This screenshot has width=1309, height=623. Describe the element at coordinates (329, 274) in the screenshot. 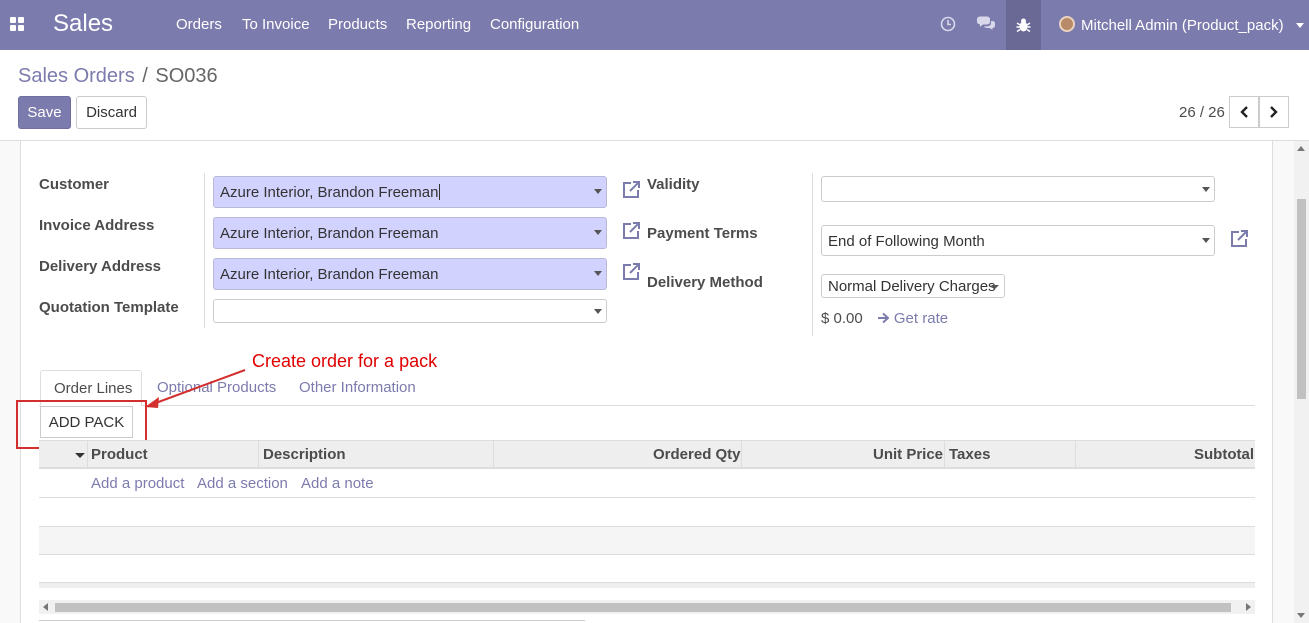

I see `delivery-address-value: Azure Interior, Brandon Freeman` at that location.